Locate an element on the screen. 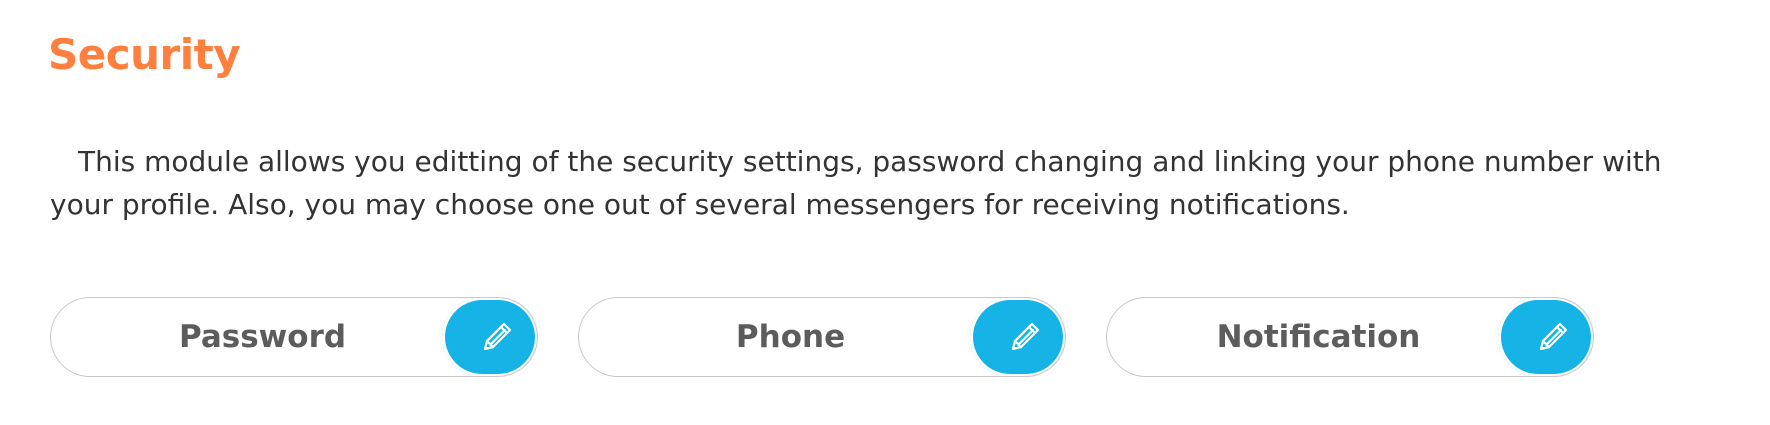  password-button: Password is located at coordinates (294, 337).